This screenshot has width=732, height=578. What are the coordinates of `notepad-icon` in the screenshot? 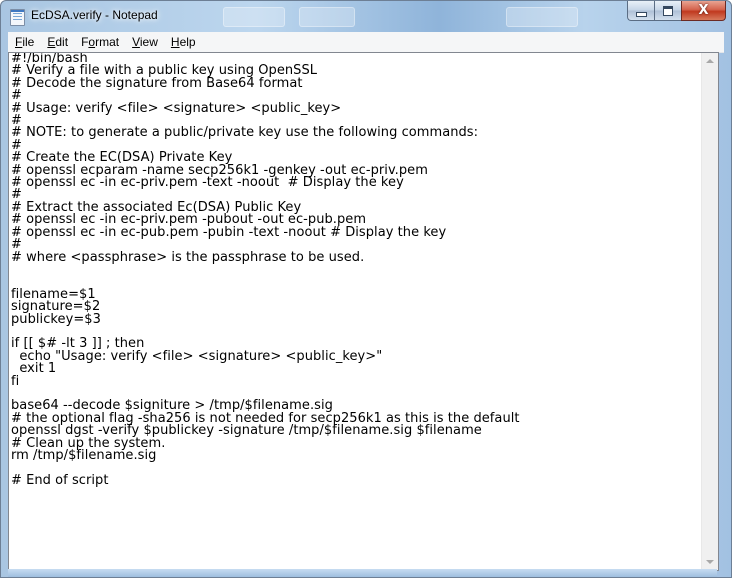 It's located at (17, 17).